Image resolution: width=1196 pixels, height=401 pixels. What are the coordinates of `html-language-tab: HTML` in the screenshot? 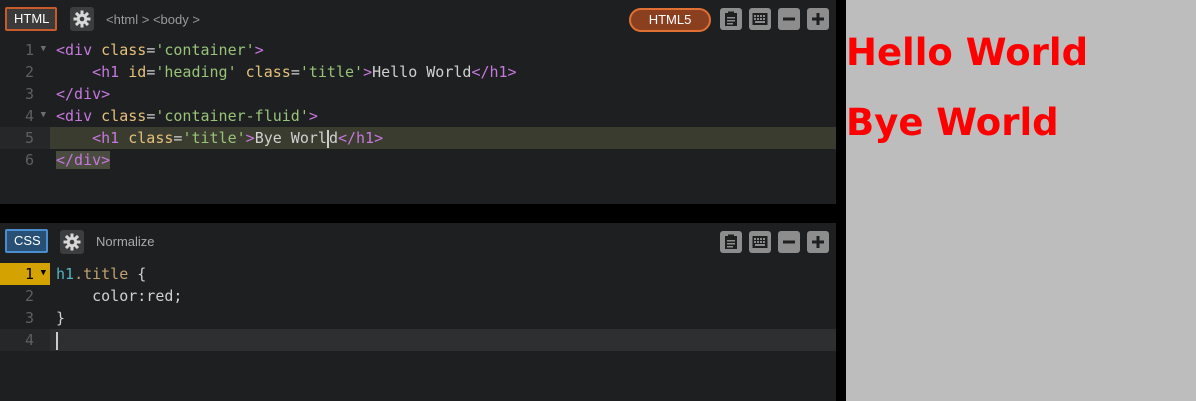 It's located at (31, 19).